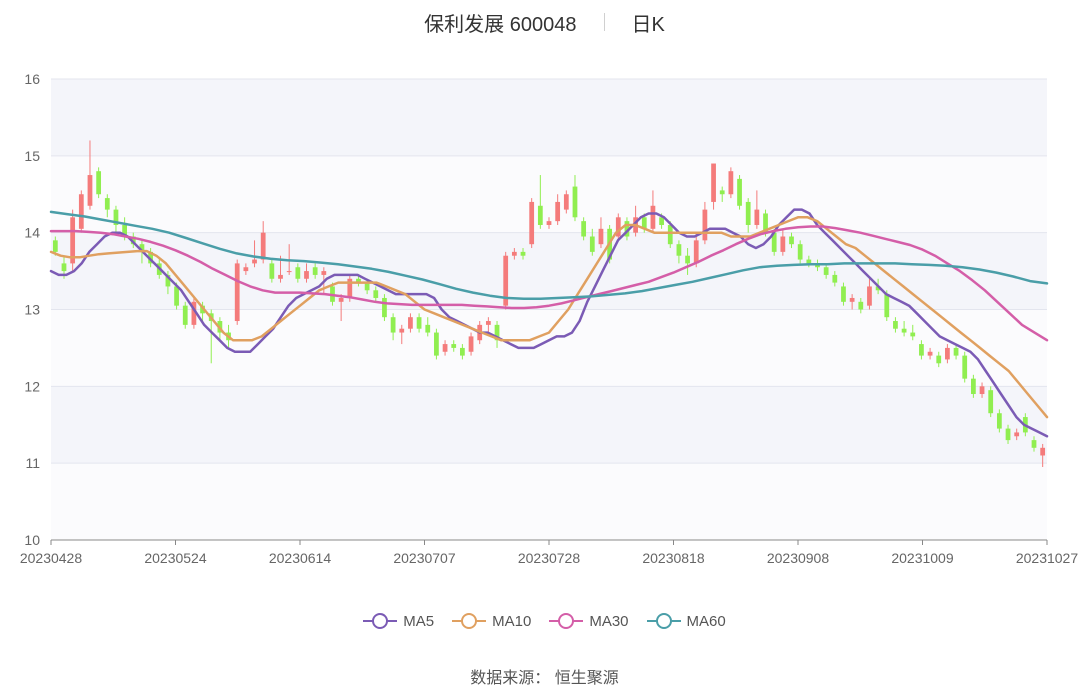 Image resolution: width=1089 pixels, height=689 pixels. Describe the element at coordinates (544, 621) in the screenshot. I see `legend: MA5 MA10 MA30 MA60` at that location.